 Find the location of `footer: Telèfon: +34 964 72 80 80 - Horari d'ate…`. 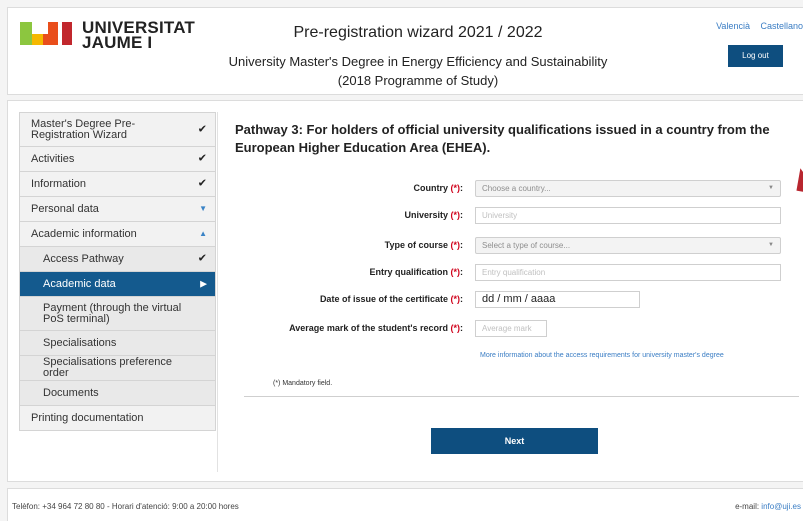

footer: Telèfon: +34 964 72 80 80 - Horari d'ate… is located at coordinates (405, 504).